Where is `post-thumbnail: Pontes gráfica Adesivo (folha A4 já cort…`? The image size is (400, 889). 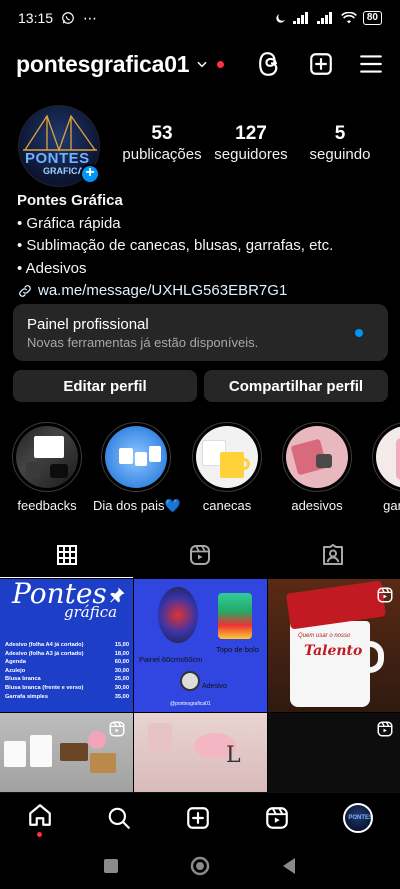
post-thumbnail: Pontes gráfica Adesivo (folha A4 já cort… is located at coordinates (66, 645).